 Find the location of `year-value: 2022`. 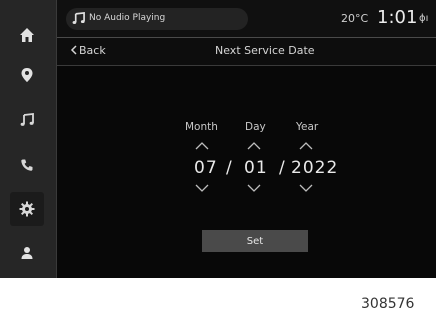

year-value: 2022 is located at coordinates (314, 168).